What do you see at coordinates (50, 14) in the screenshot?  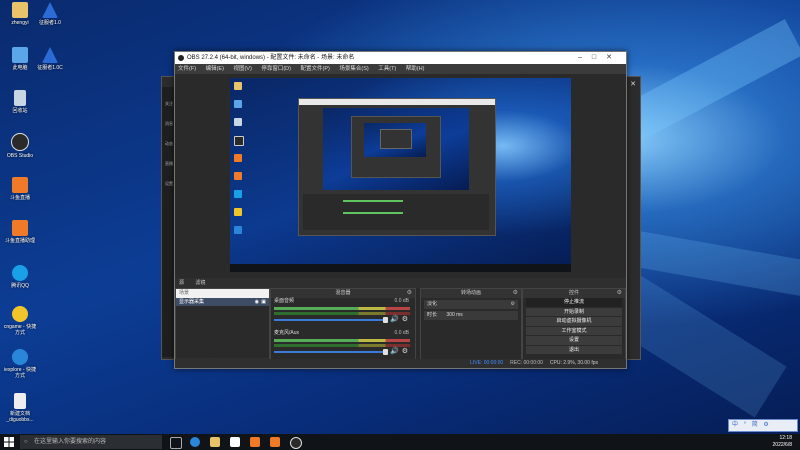 I see `desktop-icon-launcher: 征服者1.0` at bounding box center [50, 14].